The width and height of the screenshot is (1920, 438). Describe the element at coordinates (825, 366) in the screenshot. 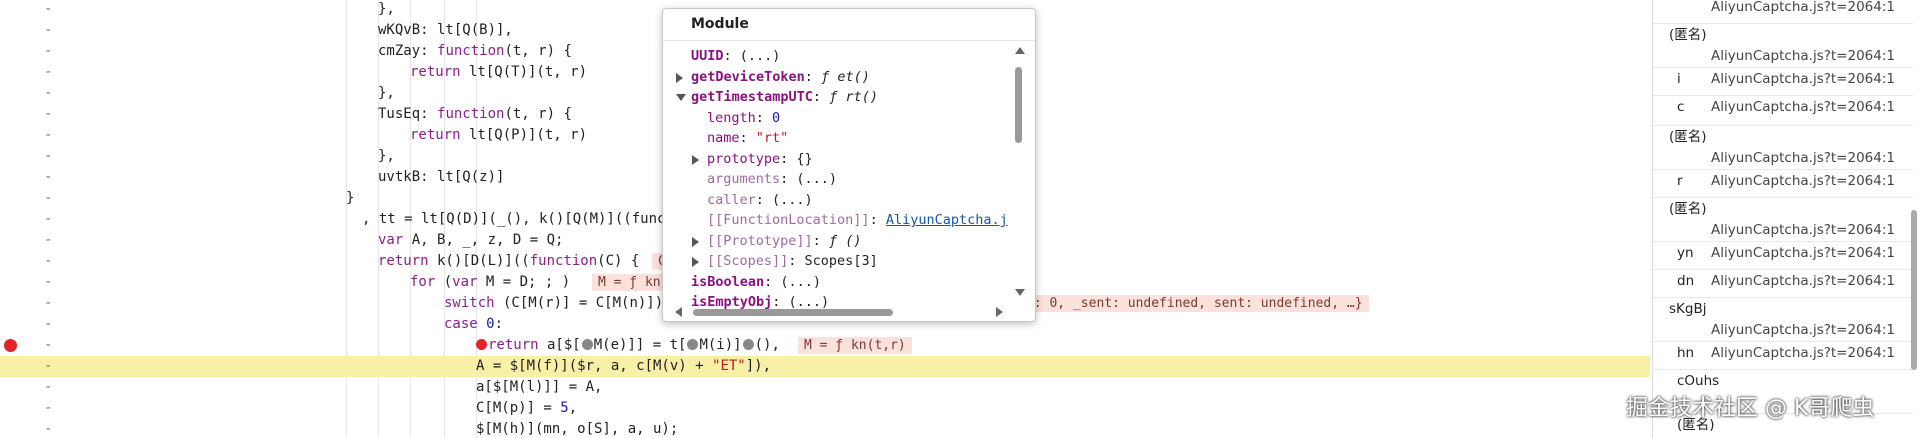

I see `code-line: - A = $[M(f)]($r, a, c[M(v) + "ET"]),` at that location.